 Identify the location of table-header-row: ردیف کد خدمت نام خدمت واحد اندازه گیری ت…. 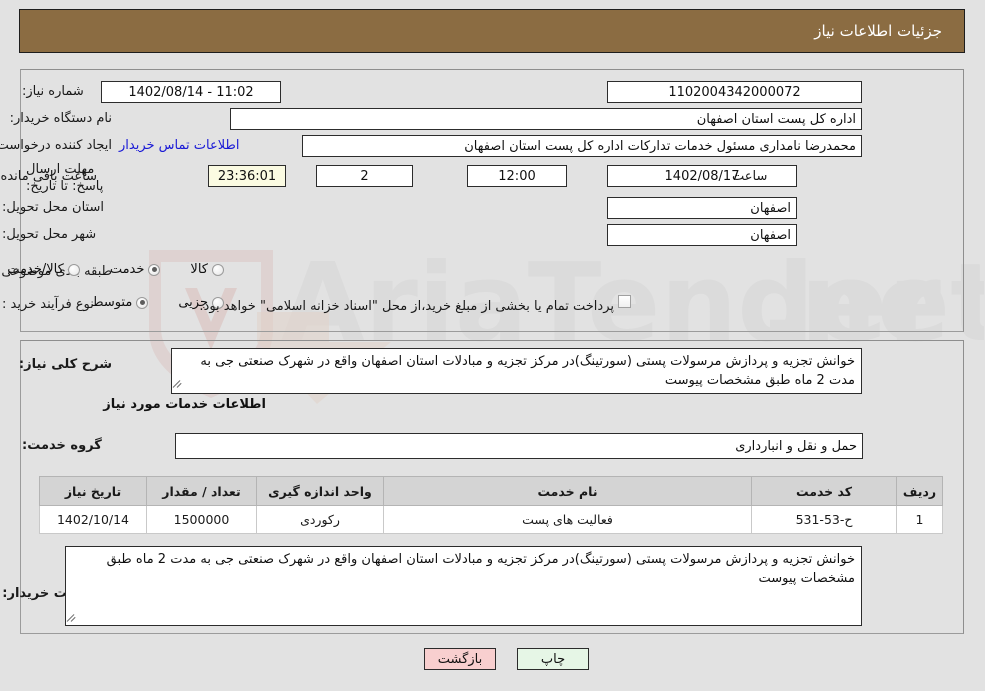
(492, 491).